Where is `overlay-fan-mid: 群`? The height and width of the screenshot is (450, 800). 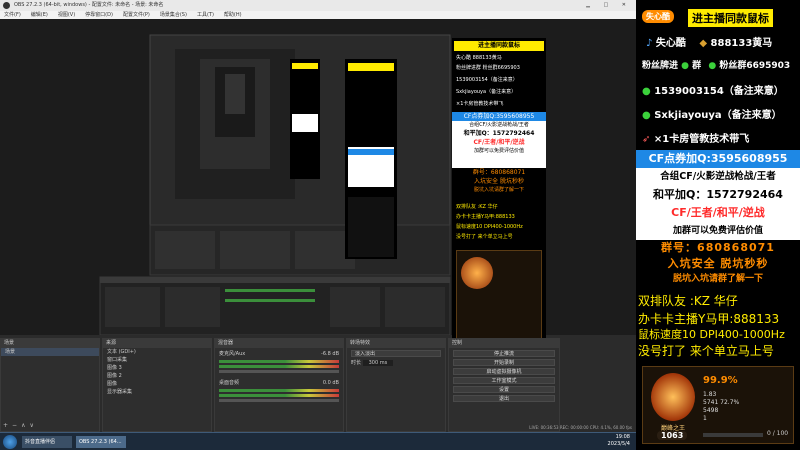
overlay-fan-mid: 群 is located at coordinates (697, 66).